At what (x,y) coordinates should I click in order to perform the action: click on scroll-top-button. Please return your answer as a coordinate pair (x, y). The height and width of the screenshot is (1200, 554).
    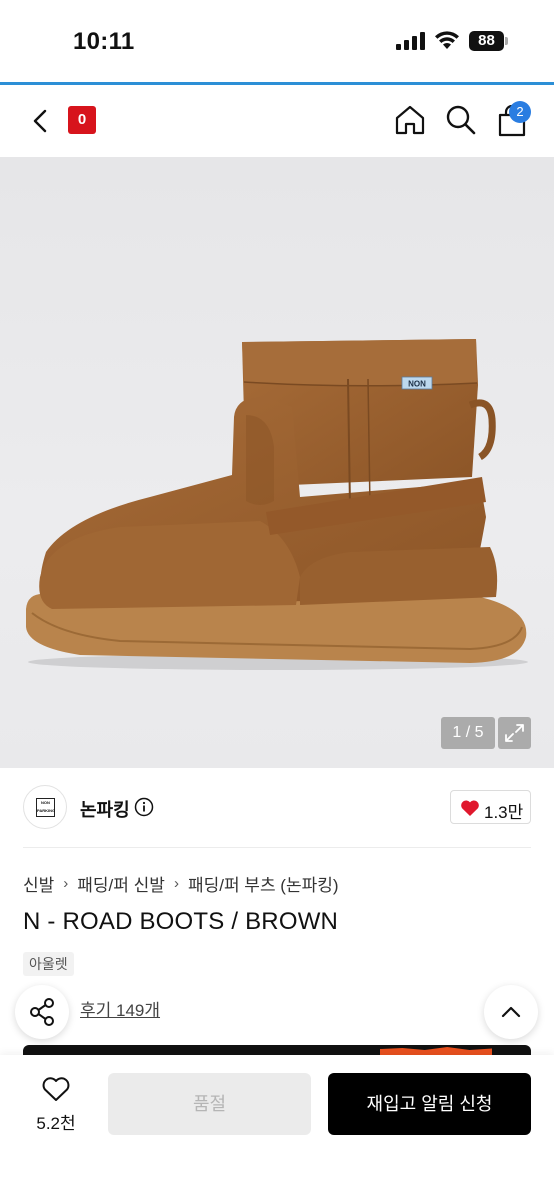
    Looking at the image, I should click on (511, 1012).